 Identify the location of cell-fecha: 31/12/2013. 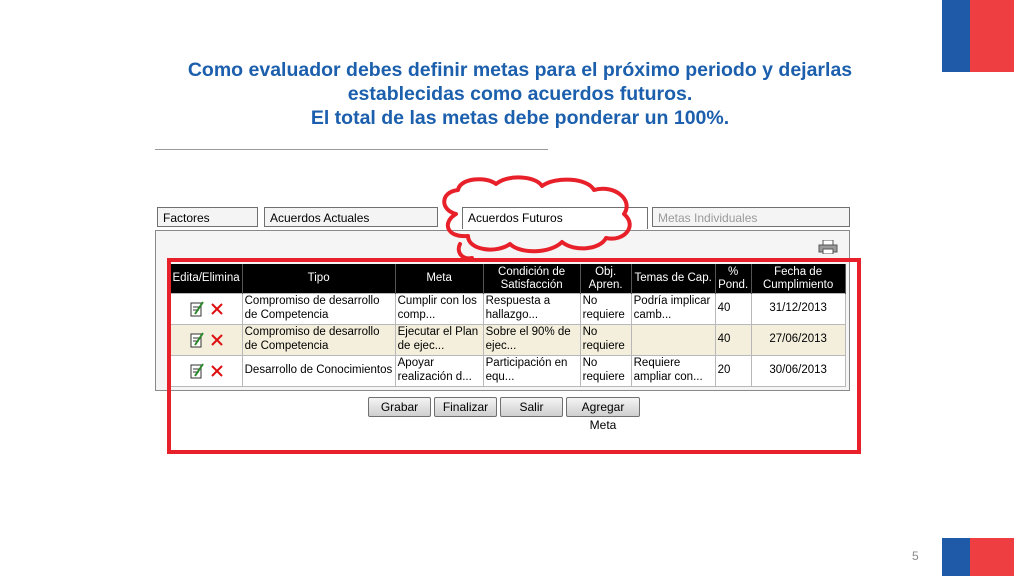
(798, 309).